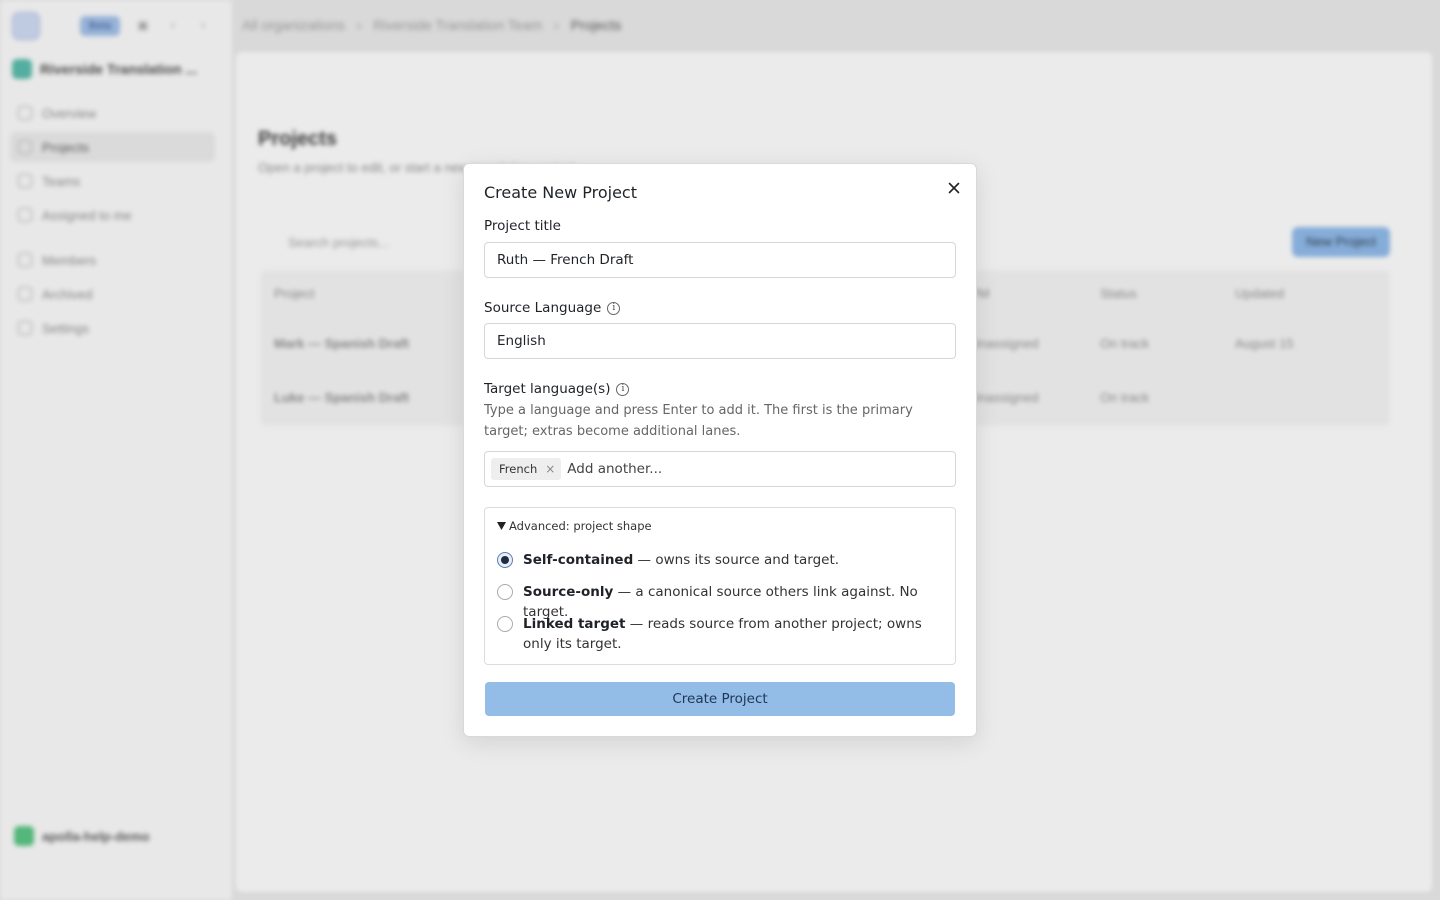  I want to click on radio-self-contained, so click(505, 560).